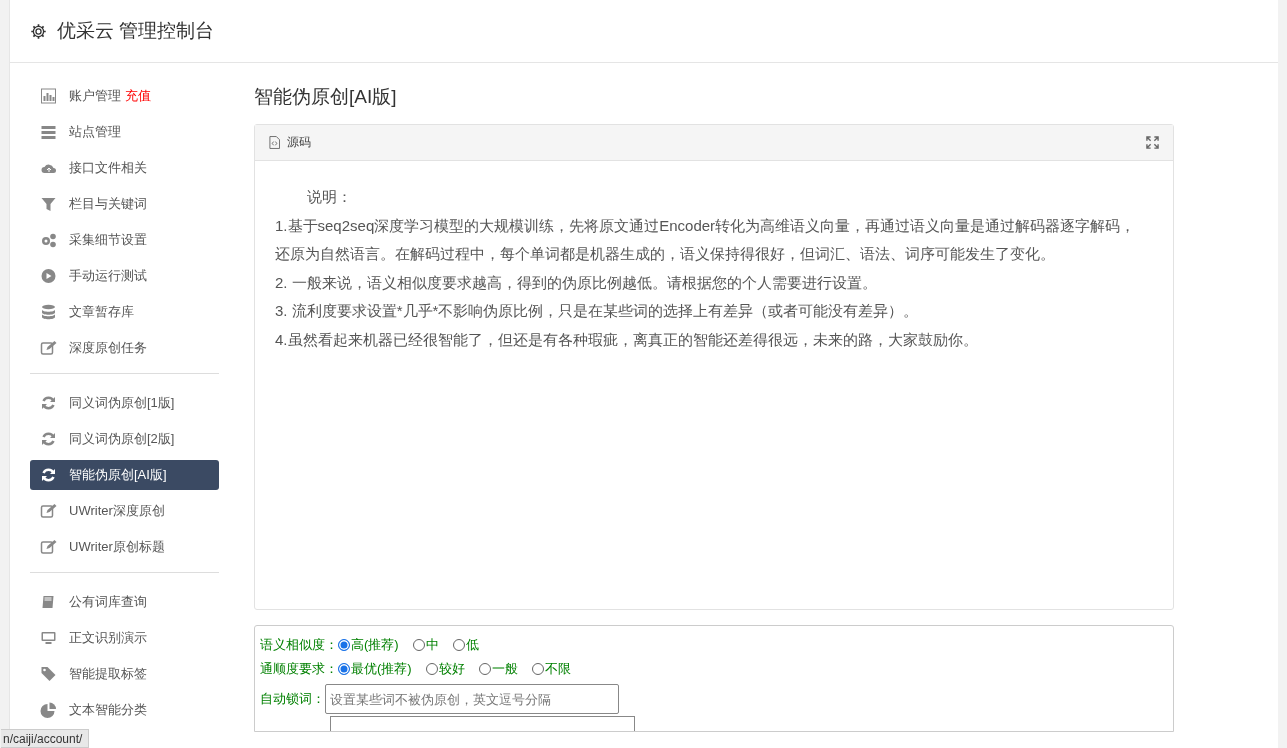 This screenshot has height=748, width=1287. Describe the element at coordinates (124, 204) in the screenshot. I see `sidebar-item: 栏目与关键词` at that location.